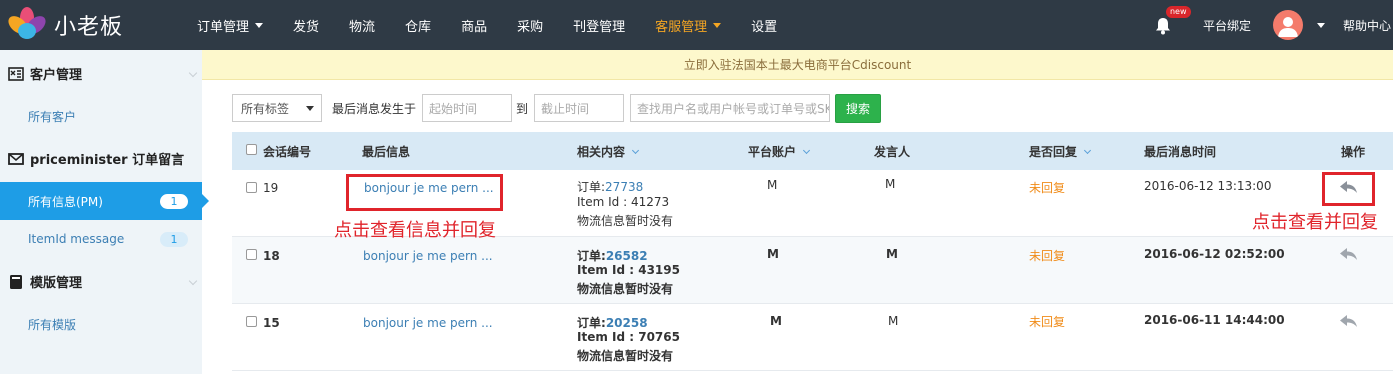 The height and width of the screenshot is (374, 1393). I want to click on sidebar-group-templates: 模版管理, so click(101, 281).